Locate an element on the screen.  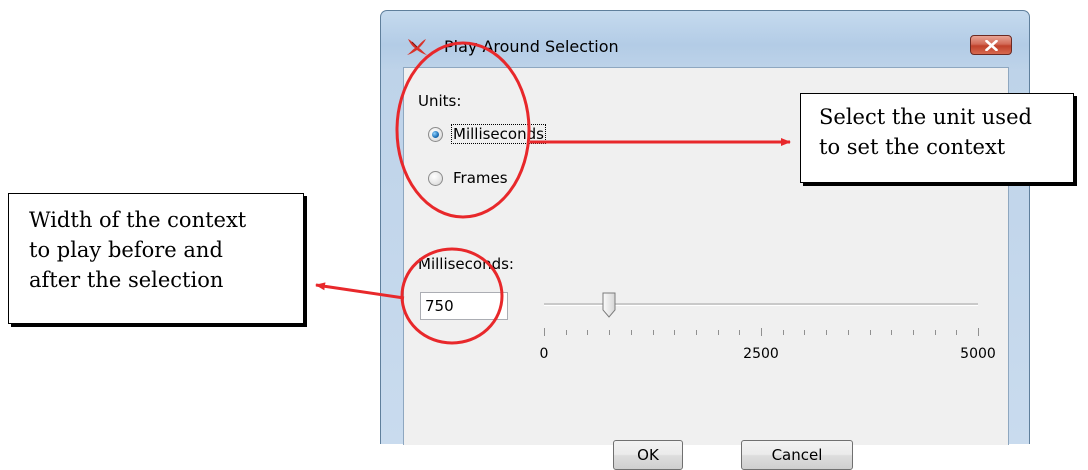
units-highlight-circle is located at coordinates (463, 130).